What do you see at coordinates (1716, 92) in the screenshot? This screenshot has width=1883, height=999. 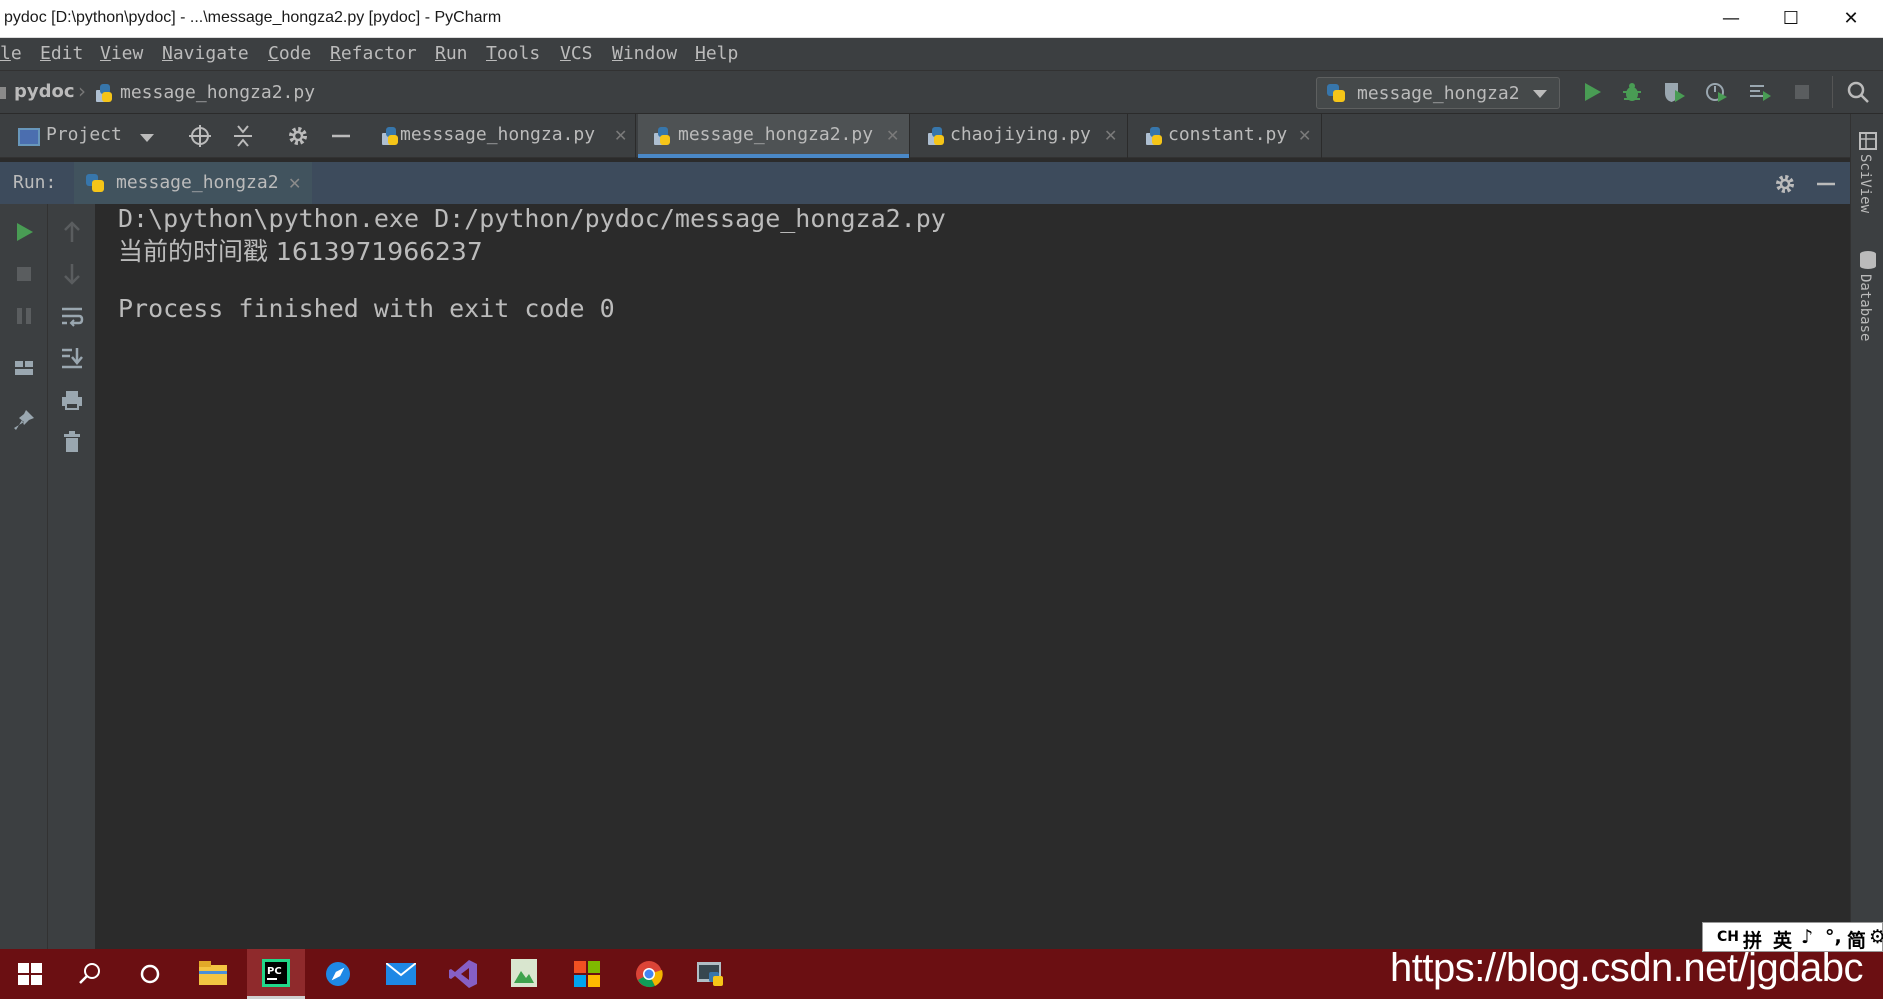 I see `profile-icon` at bounding box center [1716, 92].